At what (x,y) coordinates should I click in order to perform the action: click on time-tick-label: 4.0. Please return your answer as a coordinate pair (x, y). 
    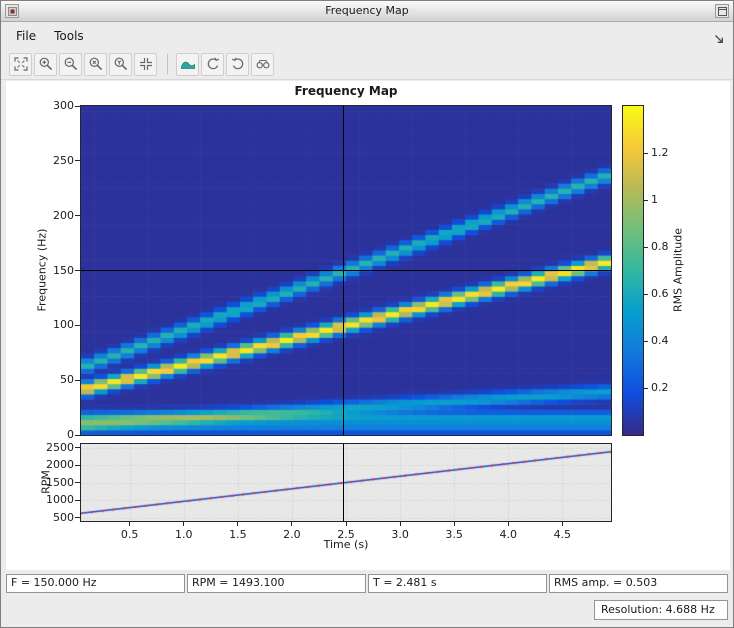
    Looking at the image, I should click on (508, 534).